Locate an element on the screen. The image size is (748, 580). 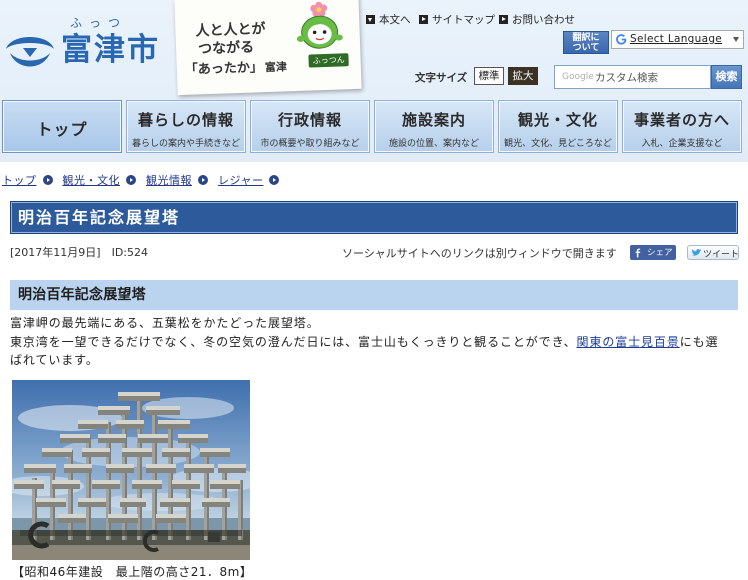
slogan-futtsu: 富津 is located at coordinates (276, 67).